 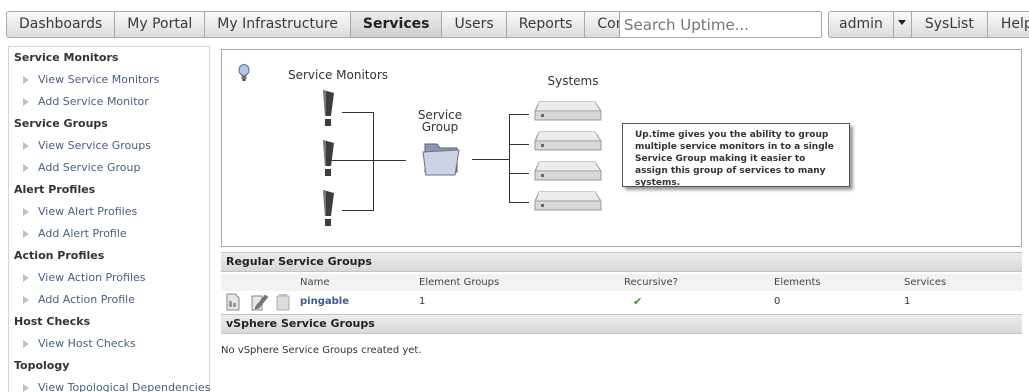 What do you see at coordinates (797, 282) in the screenshot?
I see `column-header-elements: Elements` at bounding box center [797, 282].